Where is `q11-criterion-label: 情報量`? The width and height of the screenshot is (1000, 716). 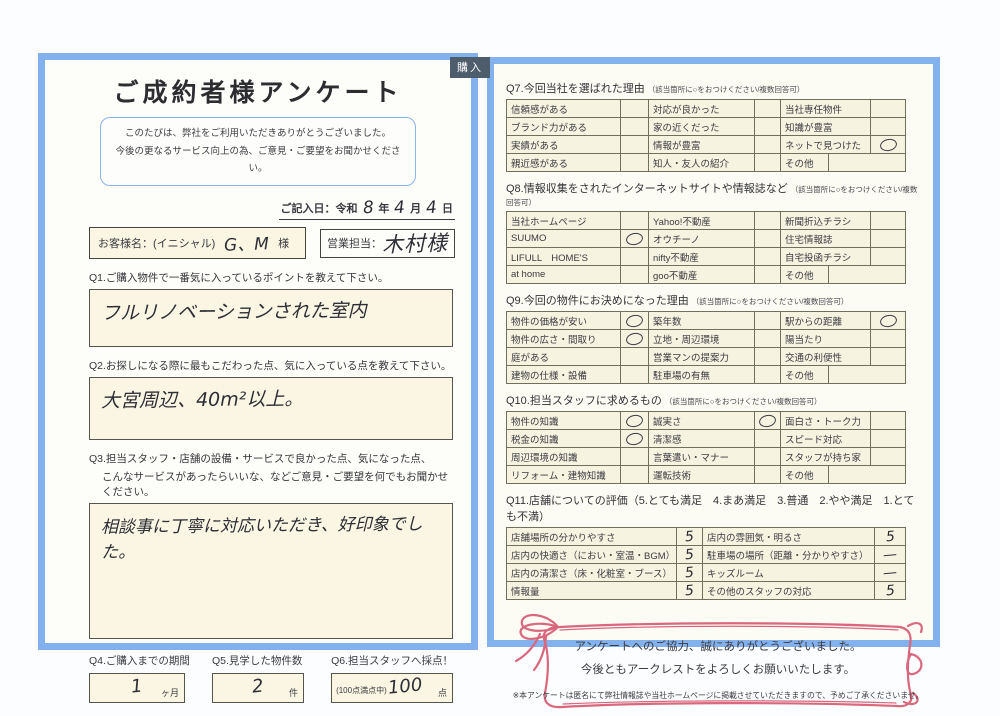
q11-criterion-label: 情報量 is located at coordinates (592, 590).